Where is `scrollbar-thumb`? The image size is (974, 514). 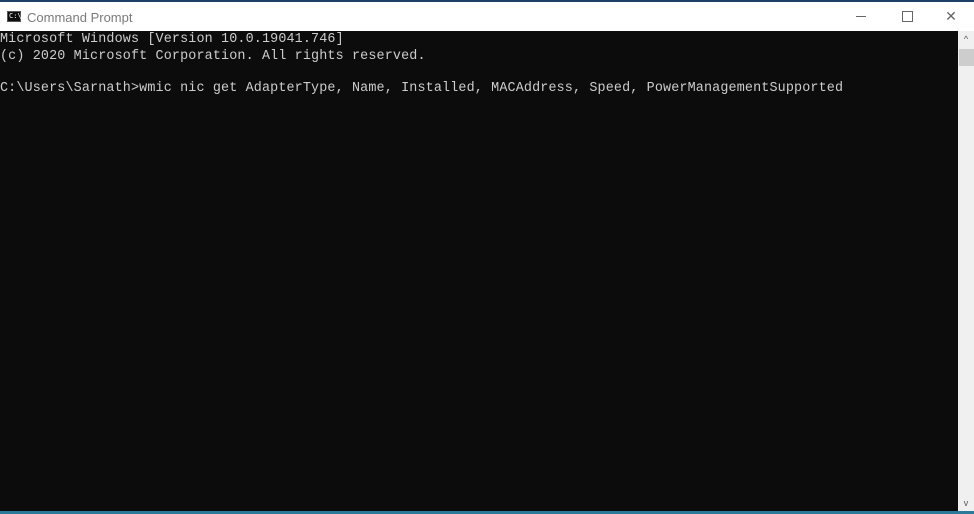
scrollbar-thumb is located at coordinates (966, 57).